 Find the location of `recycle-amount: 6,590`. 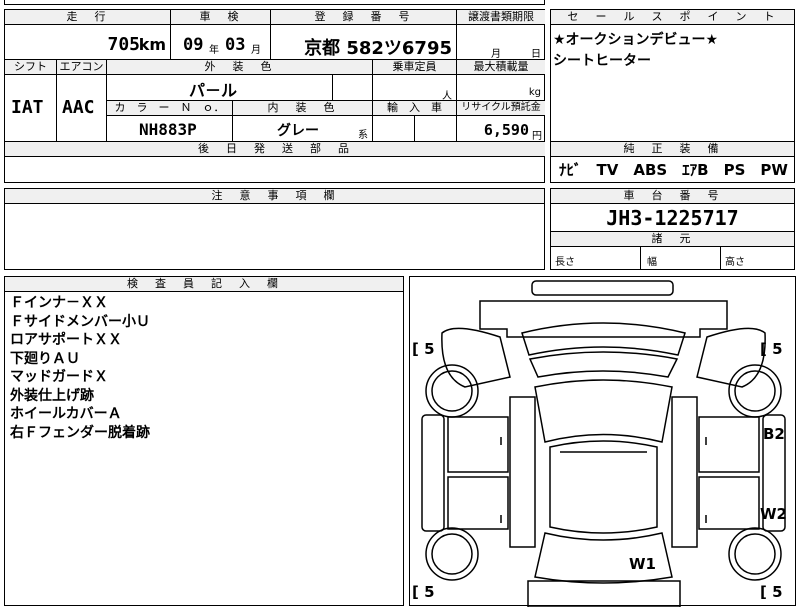

recycle-amount: 6,590 is located at coordinates (506, 130).